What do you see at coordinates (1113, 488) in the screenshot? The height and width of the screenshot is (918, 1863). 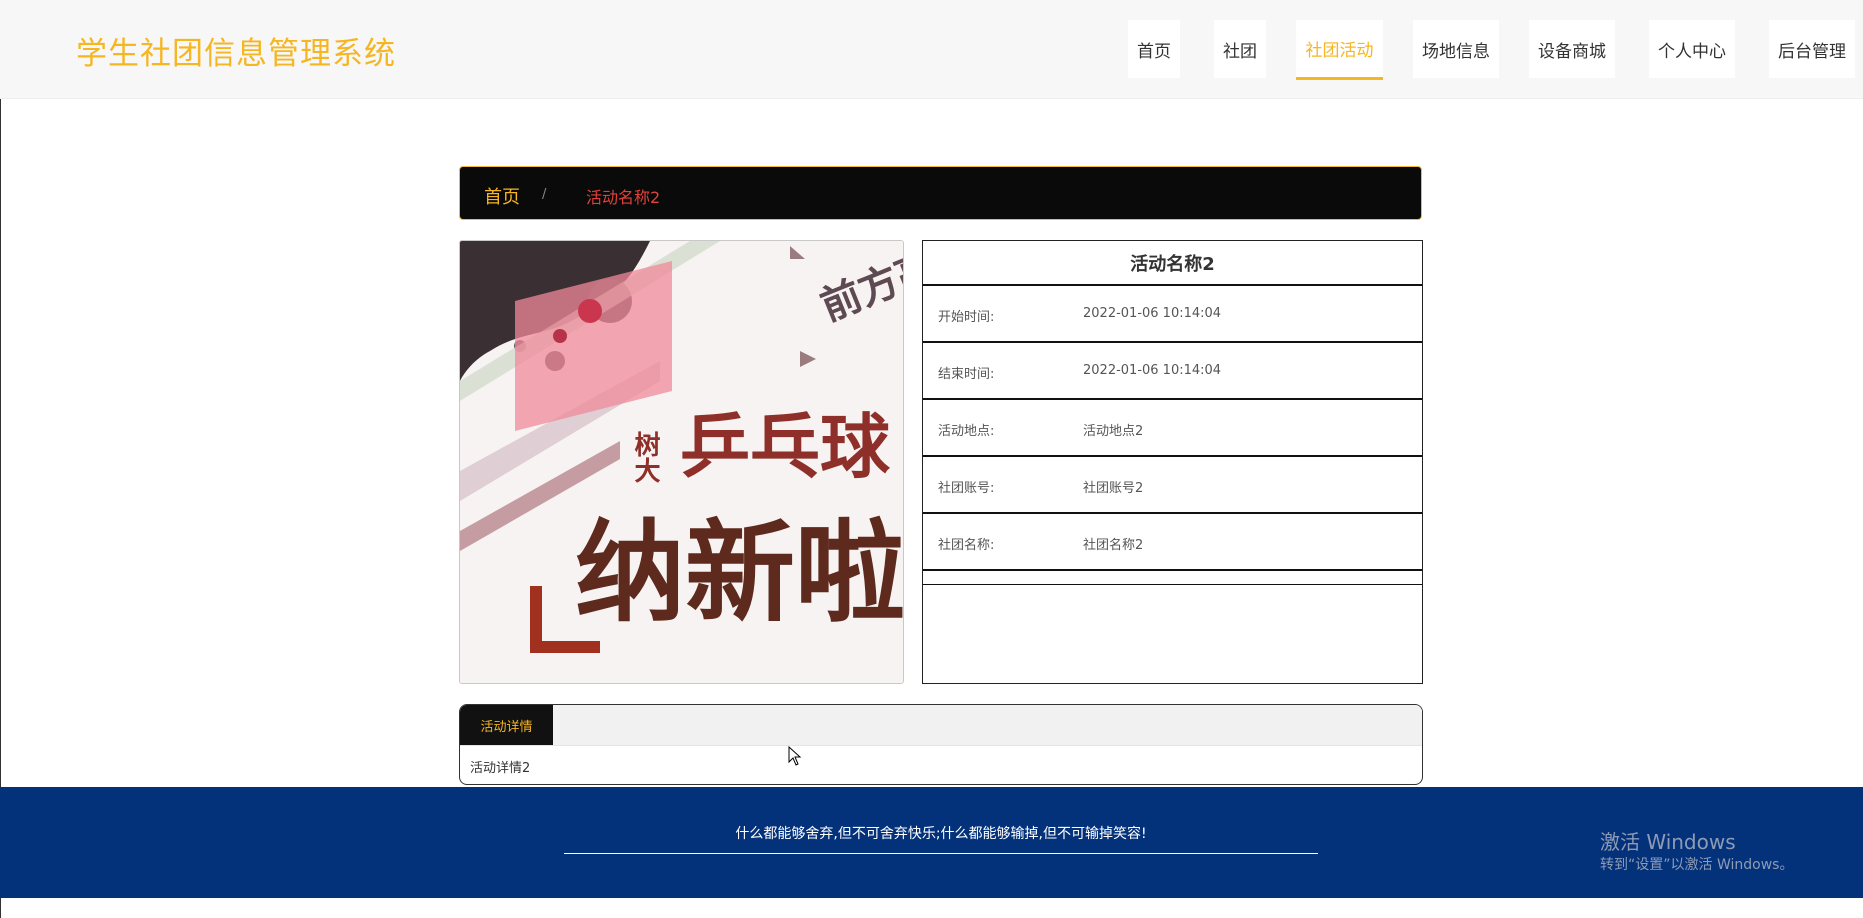 I see `info-value: 社团账号2` at bounding box center [1113, 488].